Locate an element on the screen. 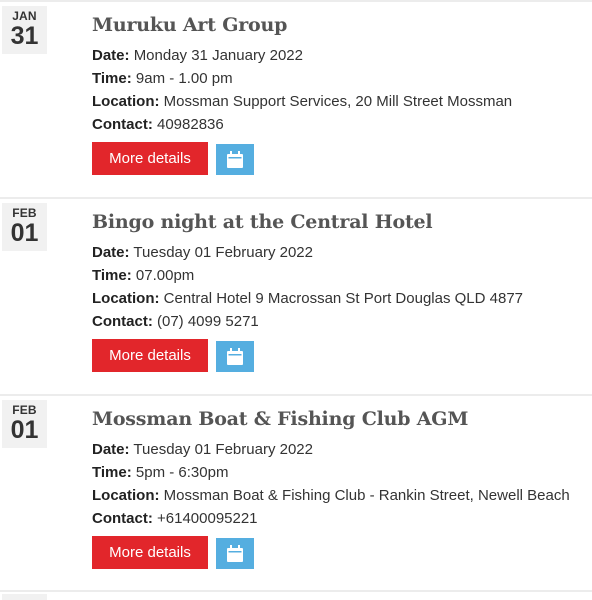 The image size is (592, 600). next-event-separator is located at coordinates (296, 595).